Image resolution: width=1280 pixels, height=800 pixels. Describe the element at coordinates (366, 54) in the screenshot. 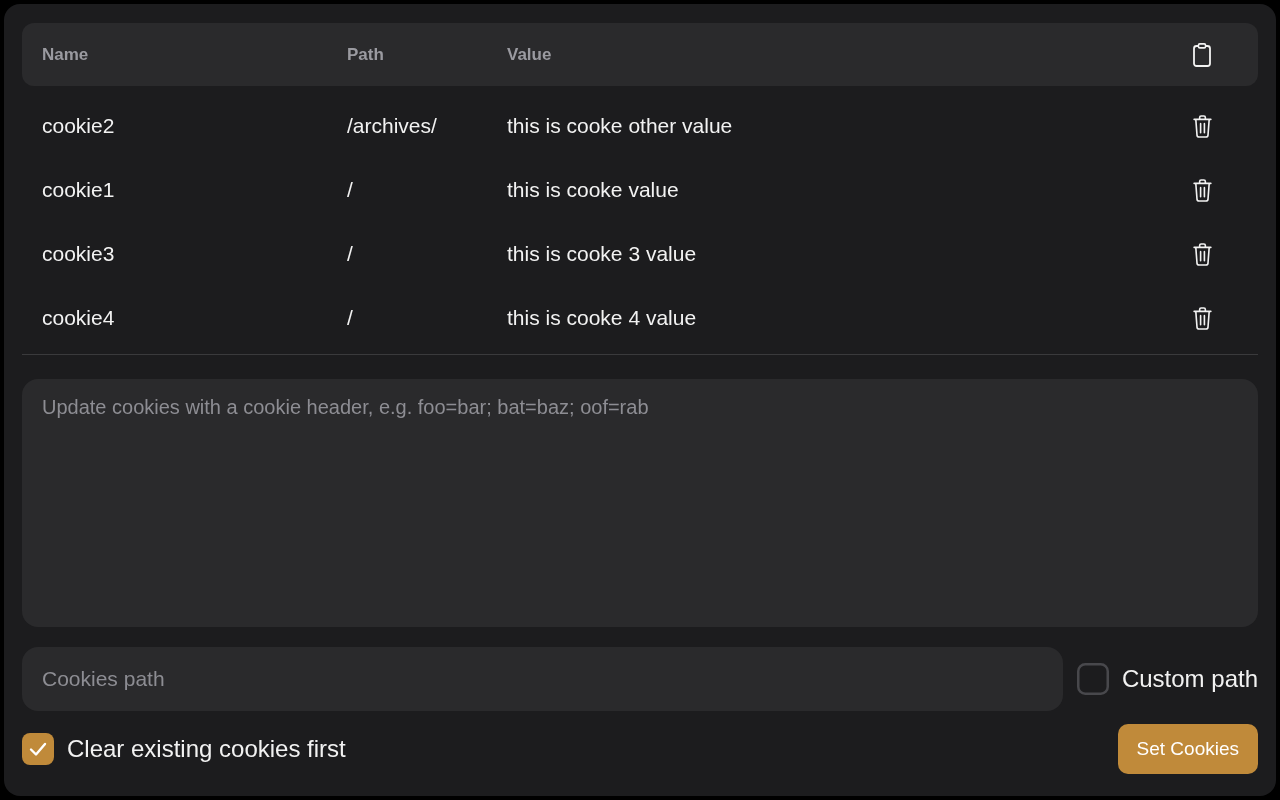

I see `column-header: Path` at that location.